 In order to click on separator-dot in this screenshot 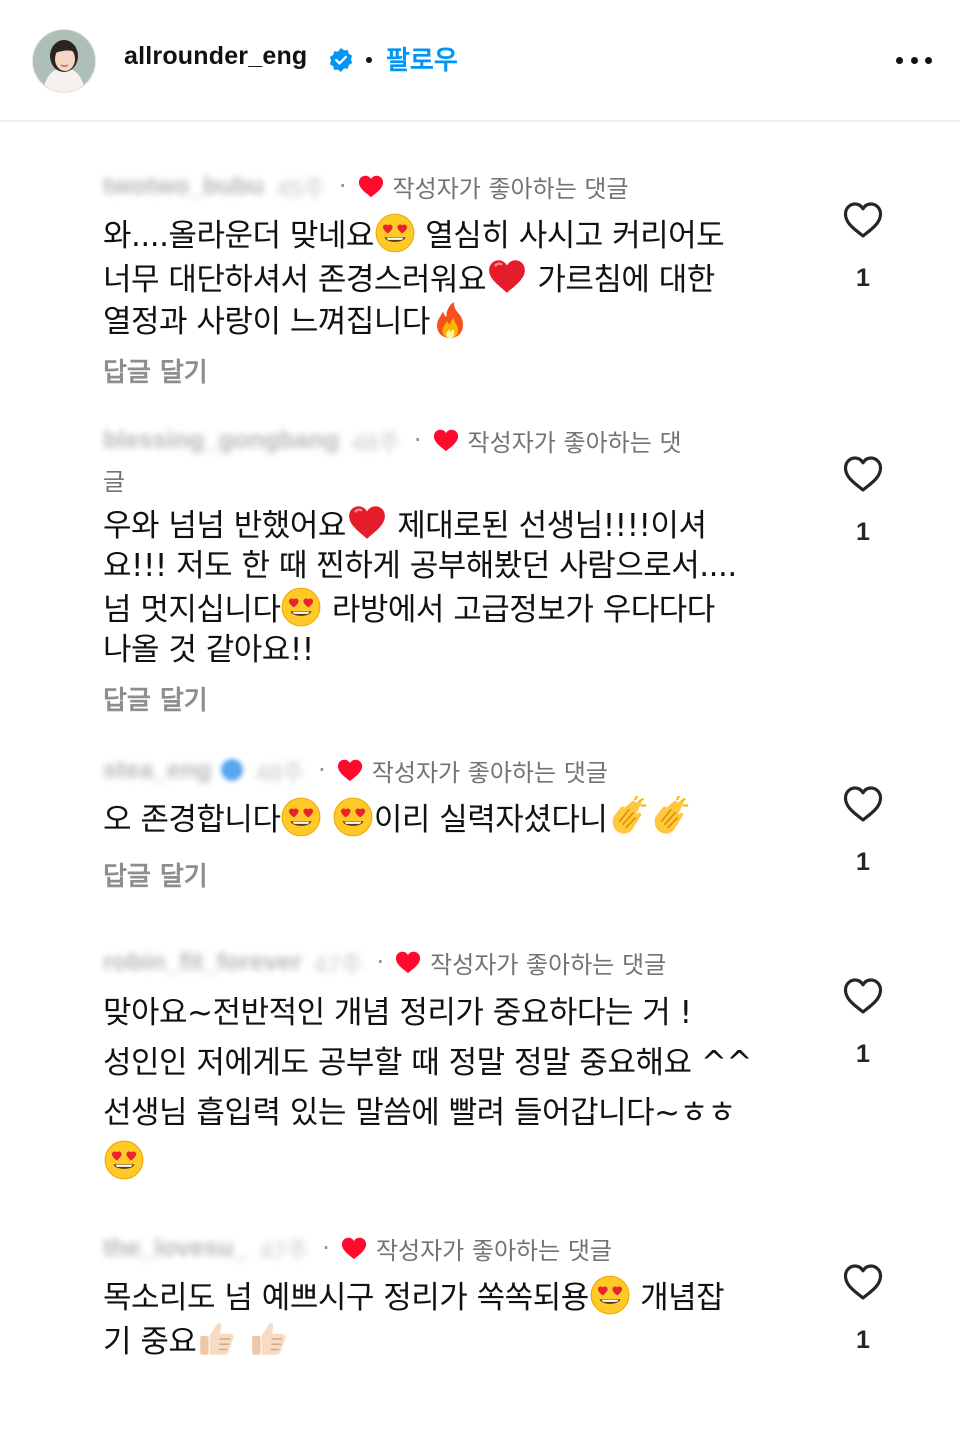, I will do `click(369, 60)`.